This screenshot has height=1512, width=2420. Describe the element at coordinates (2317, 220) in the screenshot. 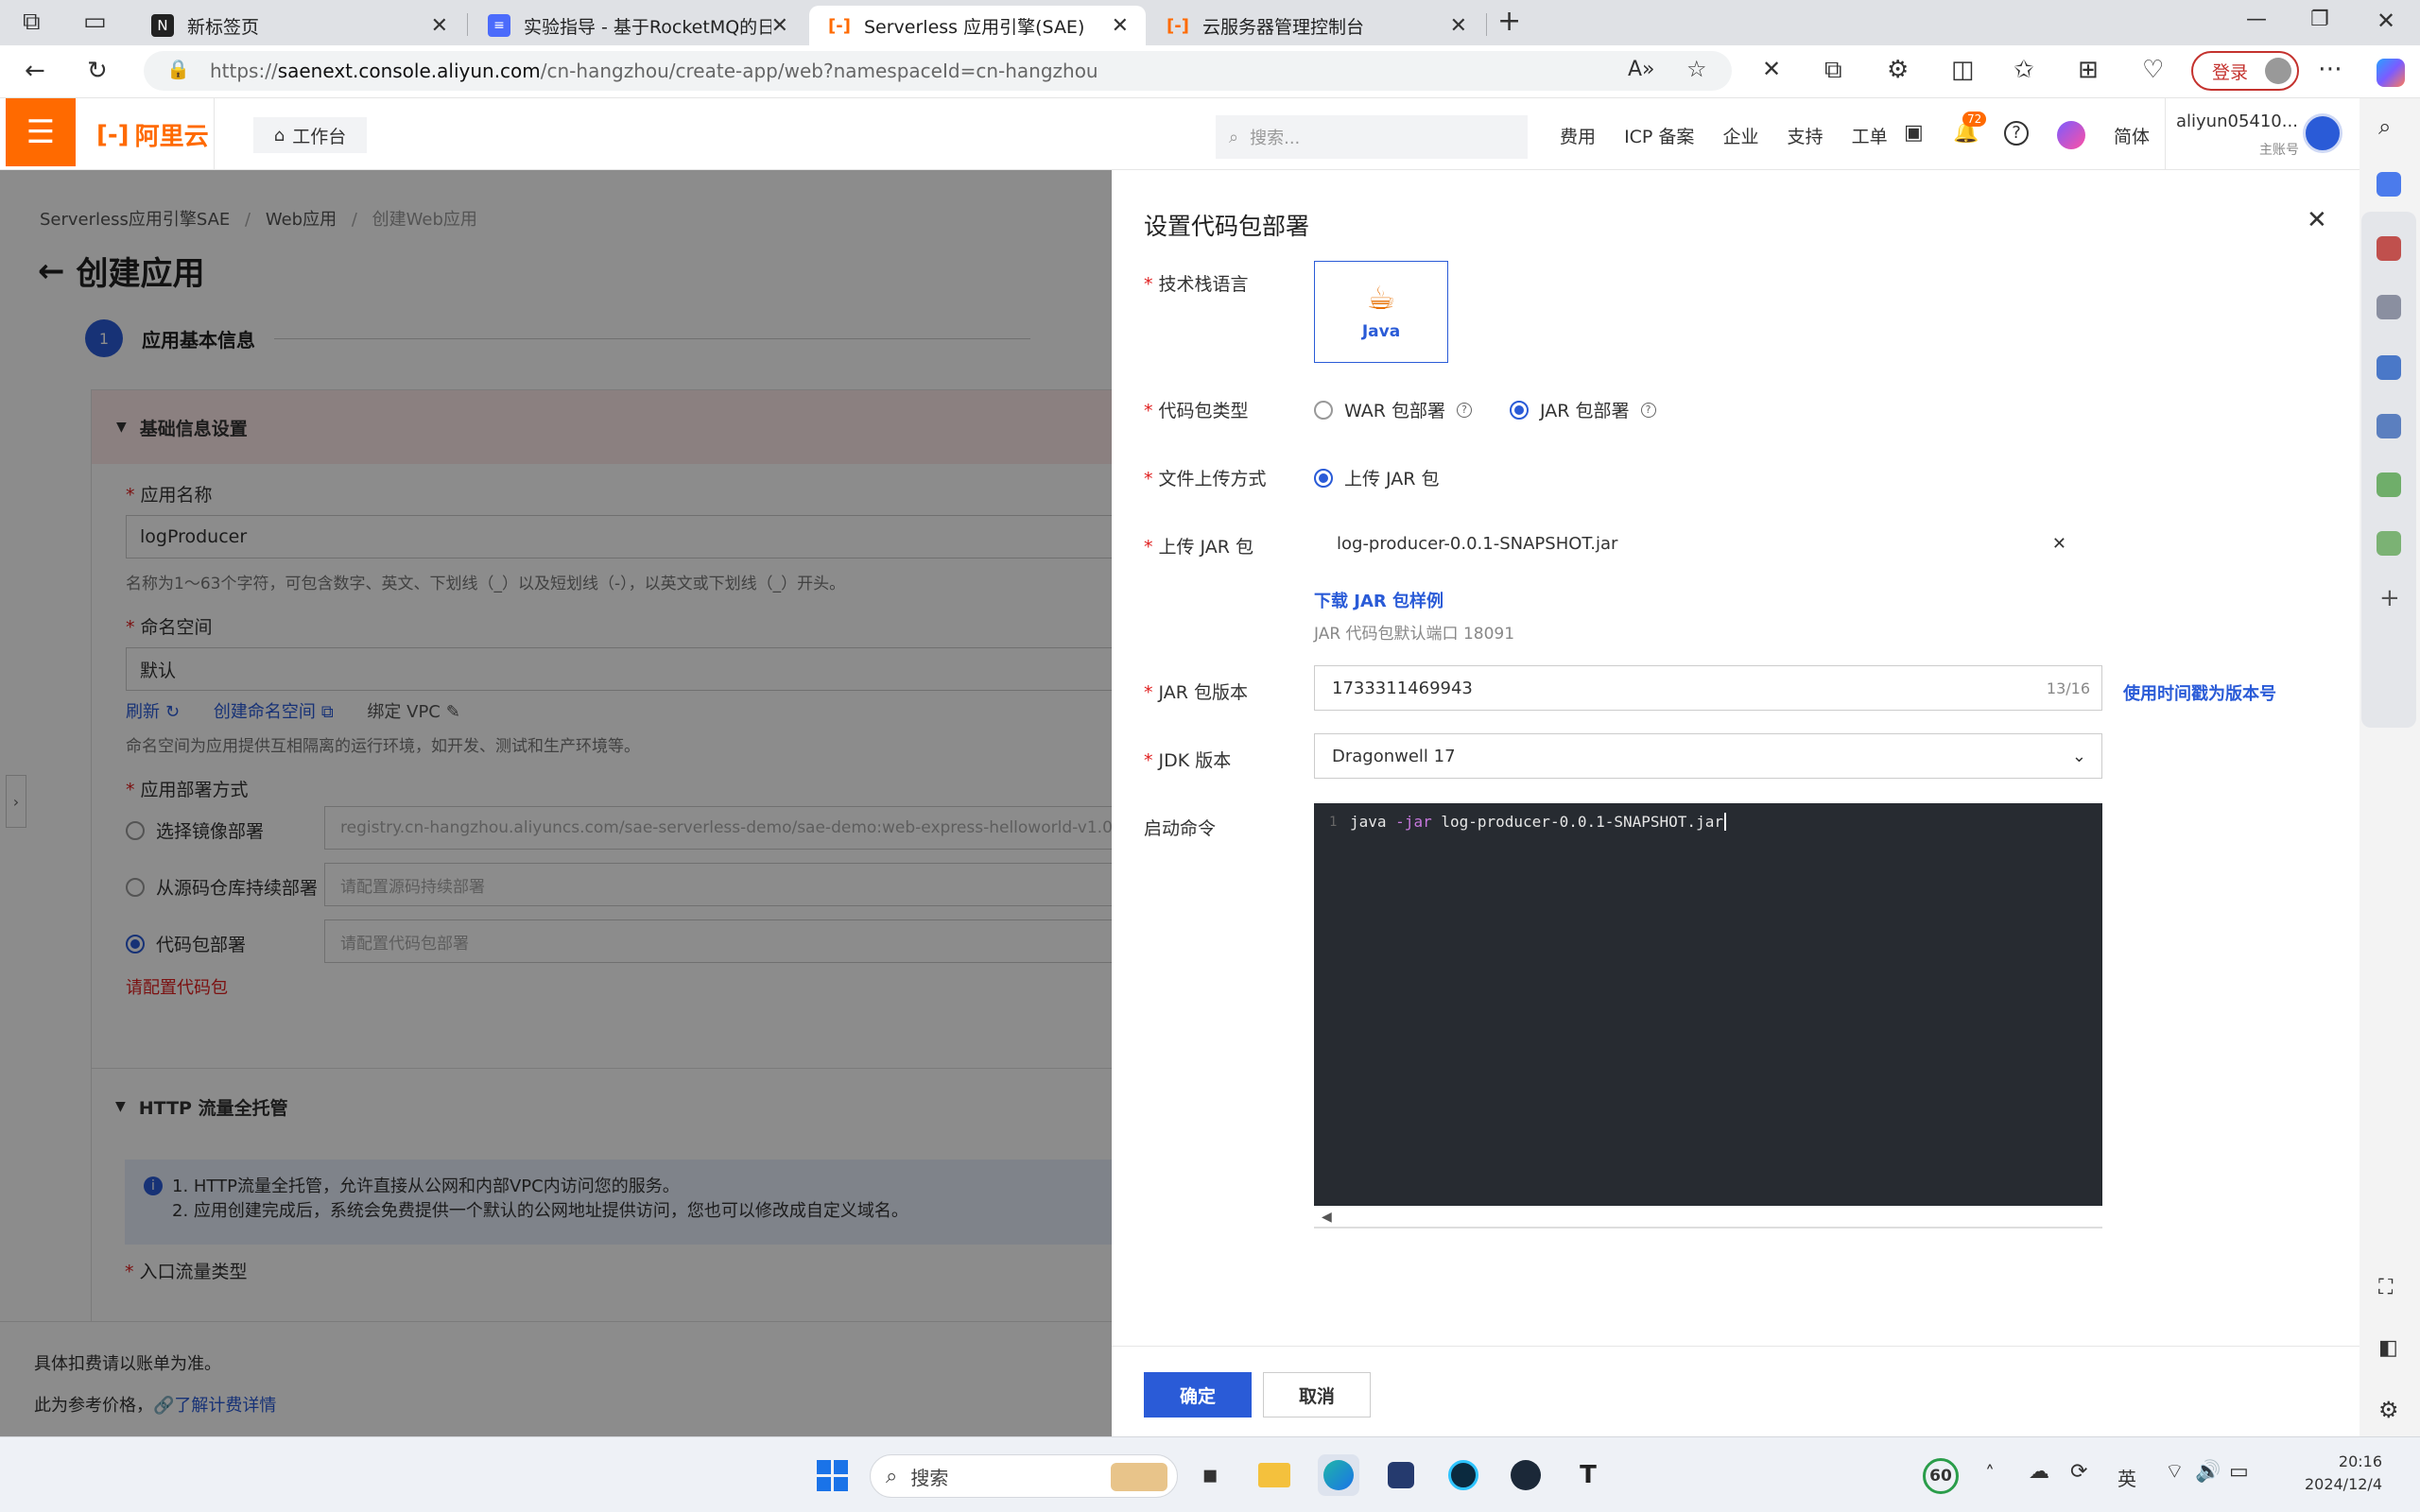

I see `close-icon: ✕` at that location.